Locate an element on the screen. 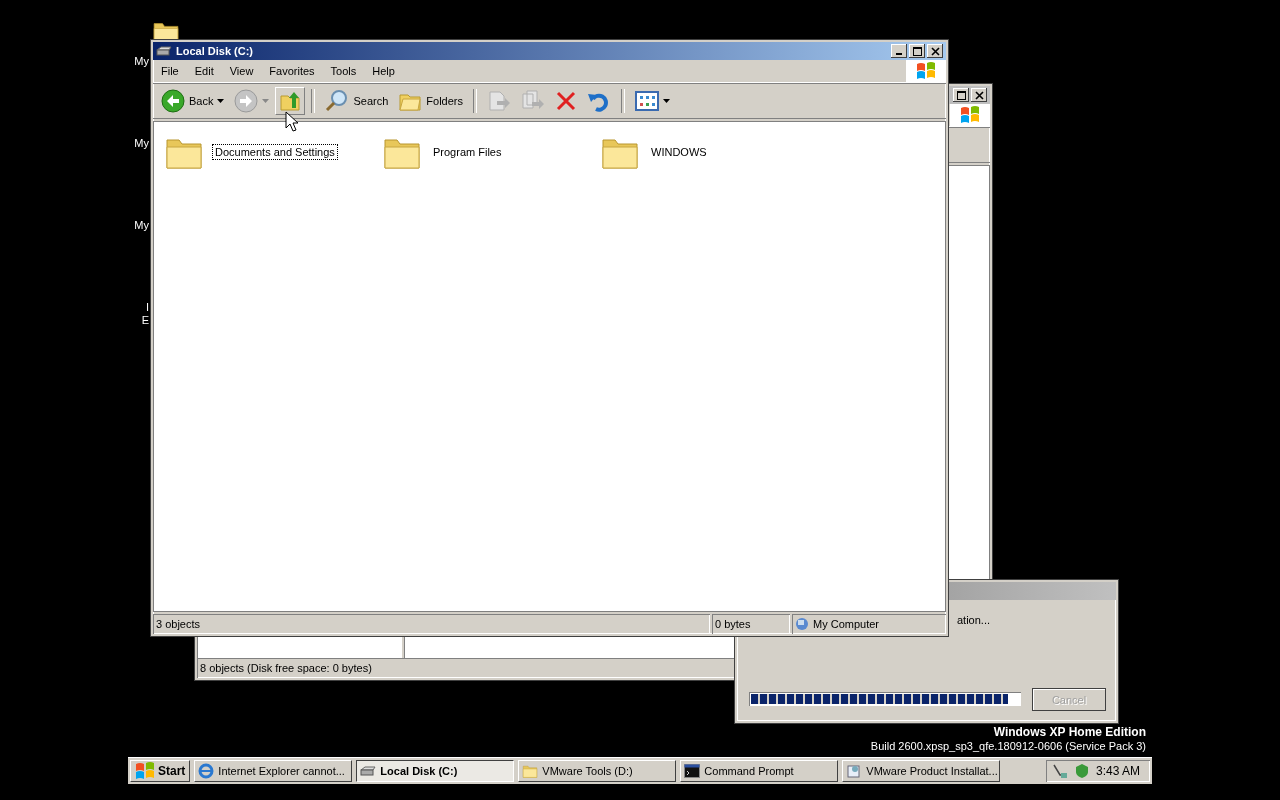 This screenshot has height=800, width=1280. menu-item: File is located at coordinates (170, 71).